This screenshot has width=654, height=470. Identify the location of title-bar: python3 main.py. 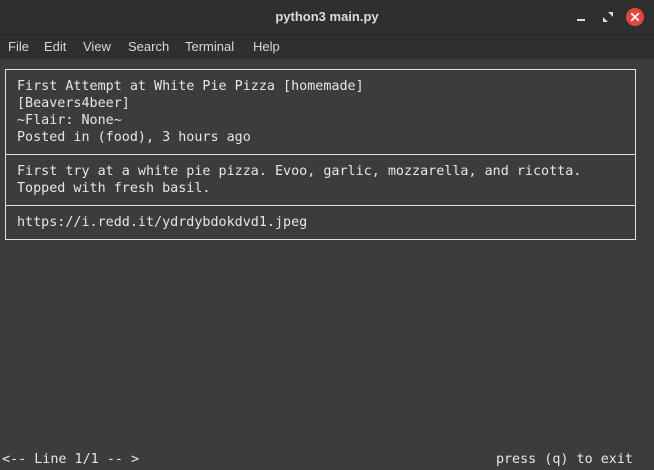
(327, 17).